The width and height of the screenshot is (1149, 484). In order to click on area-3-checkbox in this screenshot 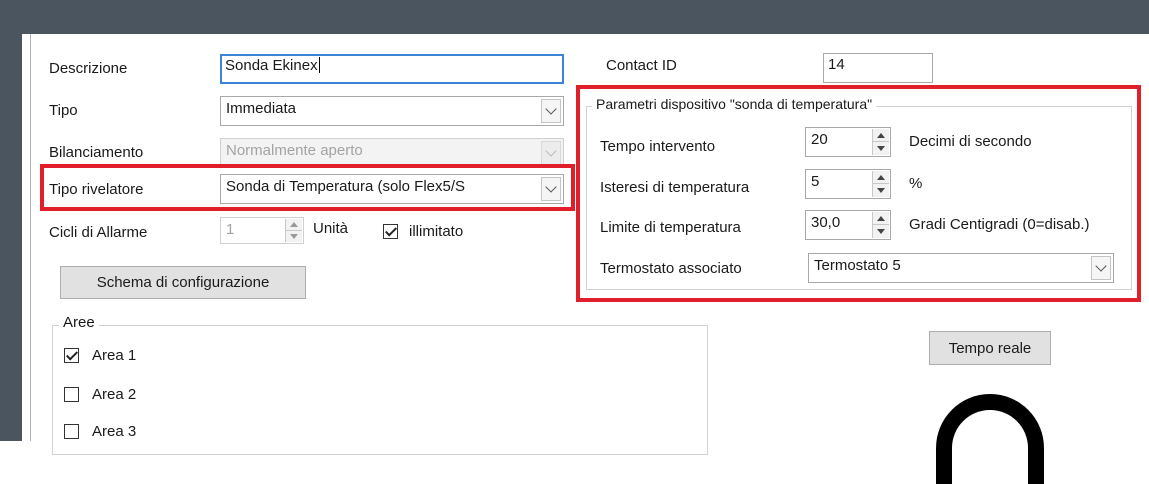, I will do `click(71, 431)`.